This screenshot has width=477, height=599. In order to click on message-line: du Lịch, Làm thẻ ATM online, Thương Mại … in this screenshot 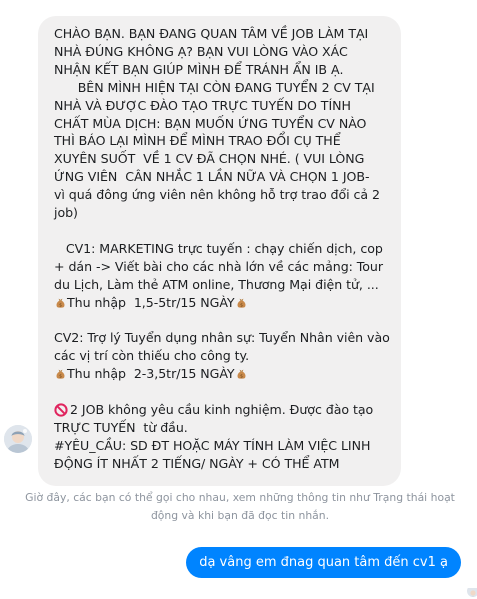, I will do `click(216, 284)`.